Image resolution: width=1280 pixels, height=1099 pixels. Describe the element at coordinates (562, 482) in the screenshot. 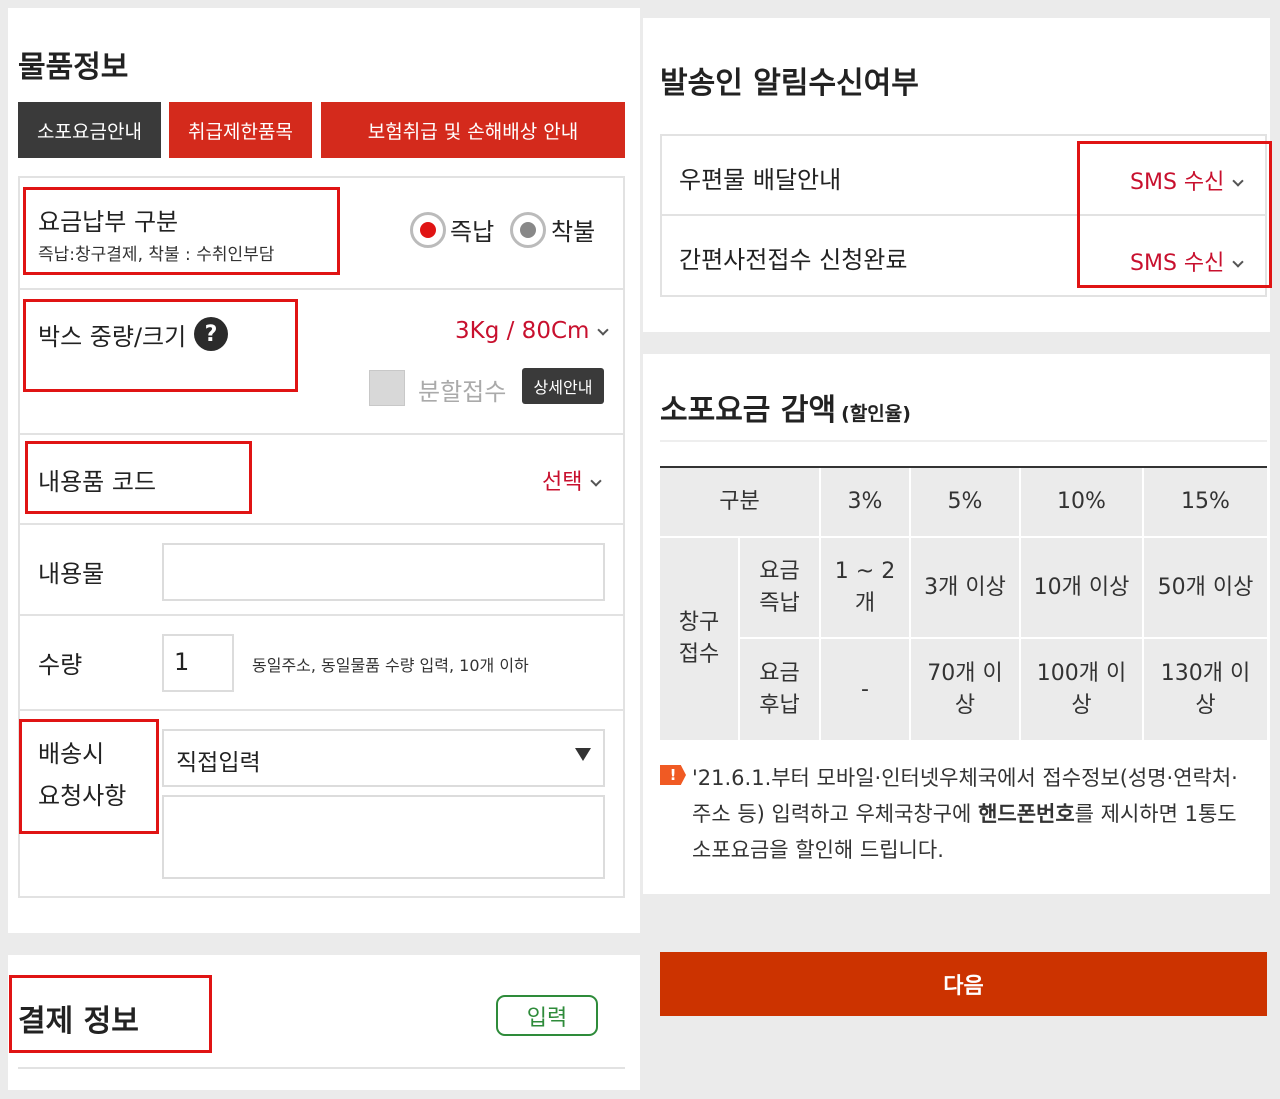

I see `content-code-value: 선택` at that location.